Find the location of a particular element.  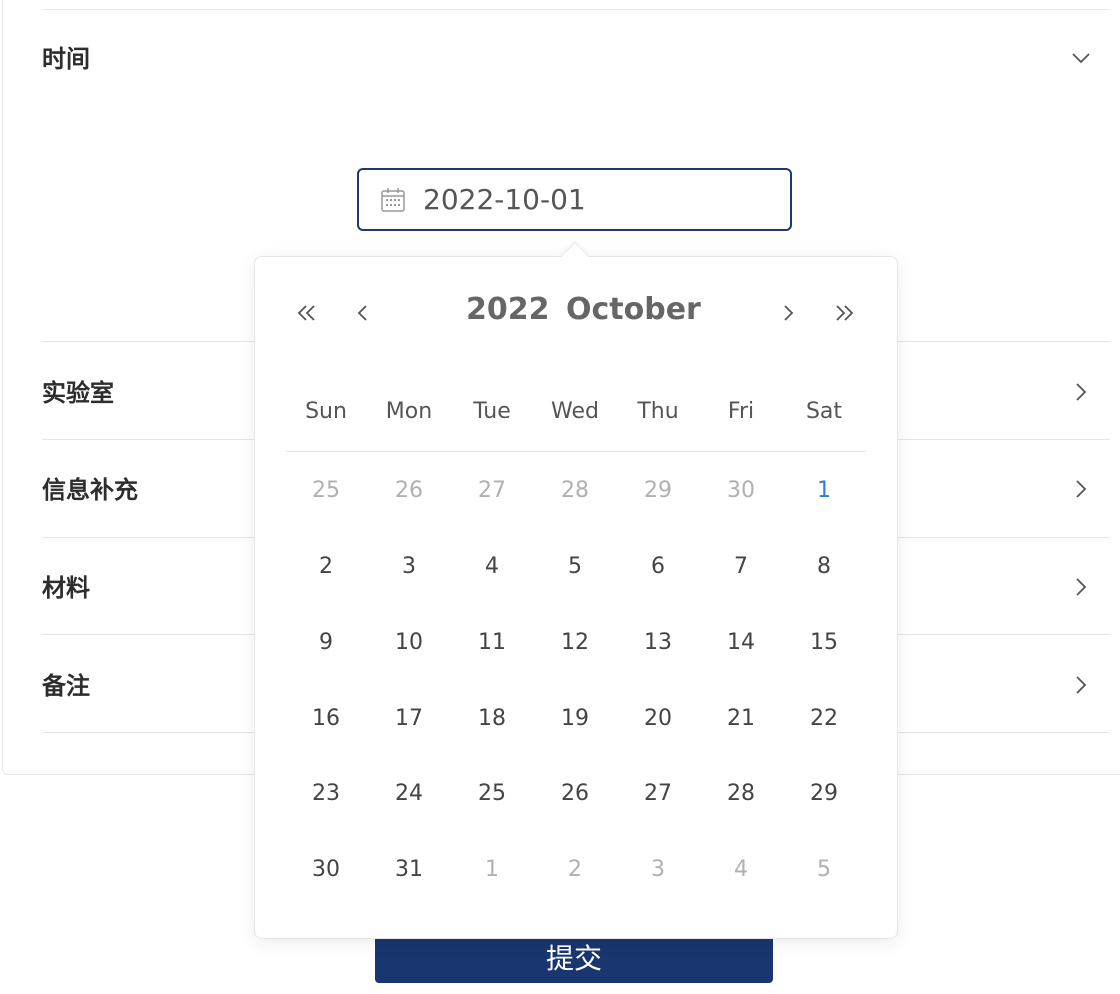

weekday-label: Wed is located at coordinates (575, 411).